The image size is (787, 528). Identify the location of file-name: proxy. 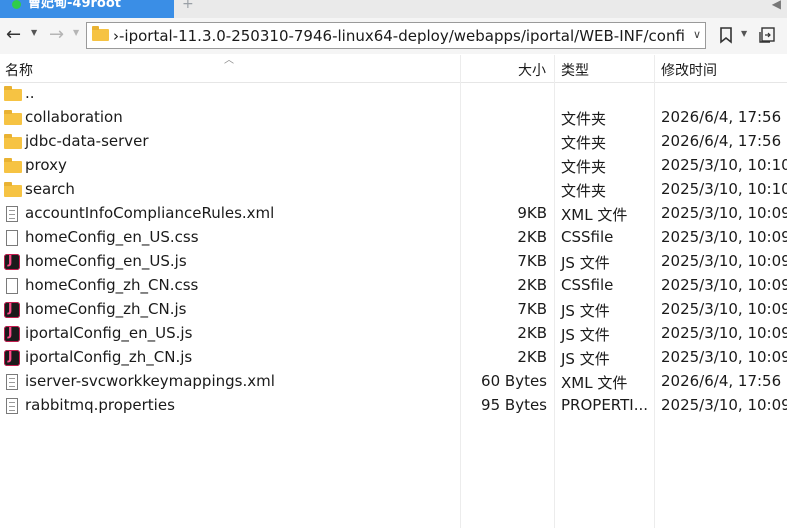
(46, 165).